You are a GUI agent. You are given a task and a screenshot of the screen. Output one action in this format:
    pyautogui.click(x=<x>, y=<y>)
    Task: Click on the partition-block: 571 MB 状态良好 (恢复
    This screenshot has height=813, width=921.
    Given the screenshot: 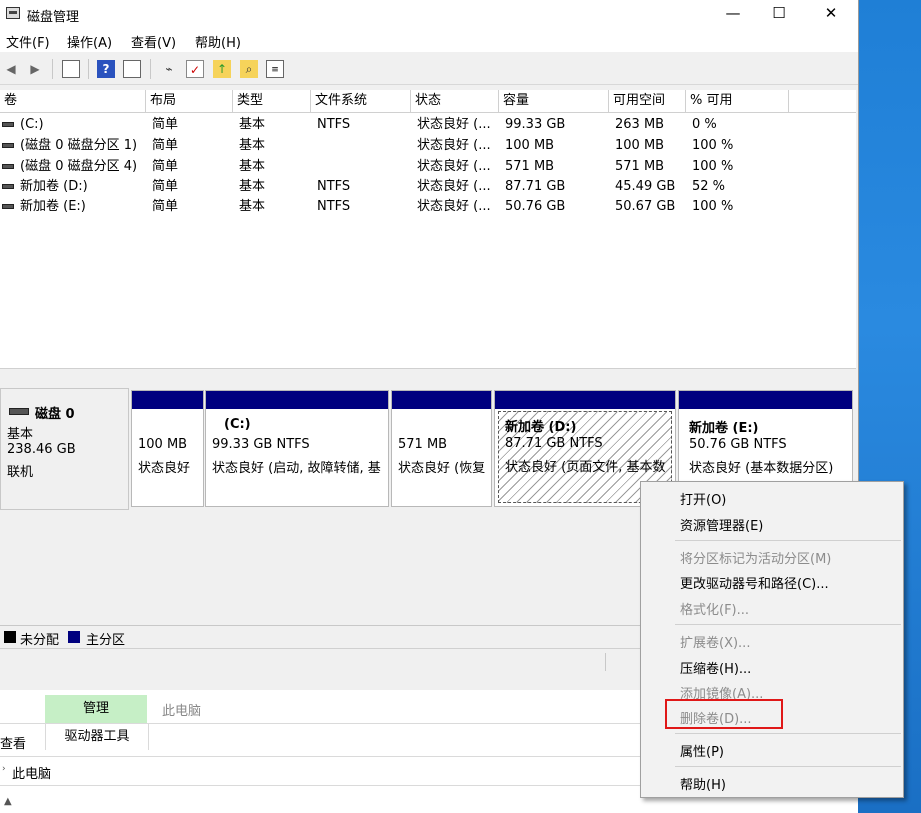 What is the action you would take?
    pyautogui.click(x=441, y=448)
    